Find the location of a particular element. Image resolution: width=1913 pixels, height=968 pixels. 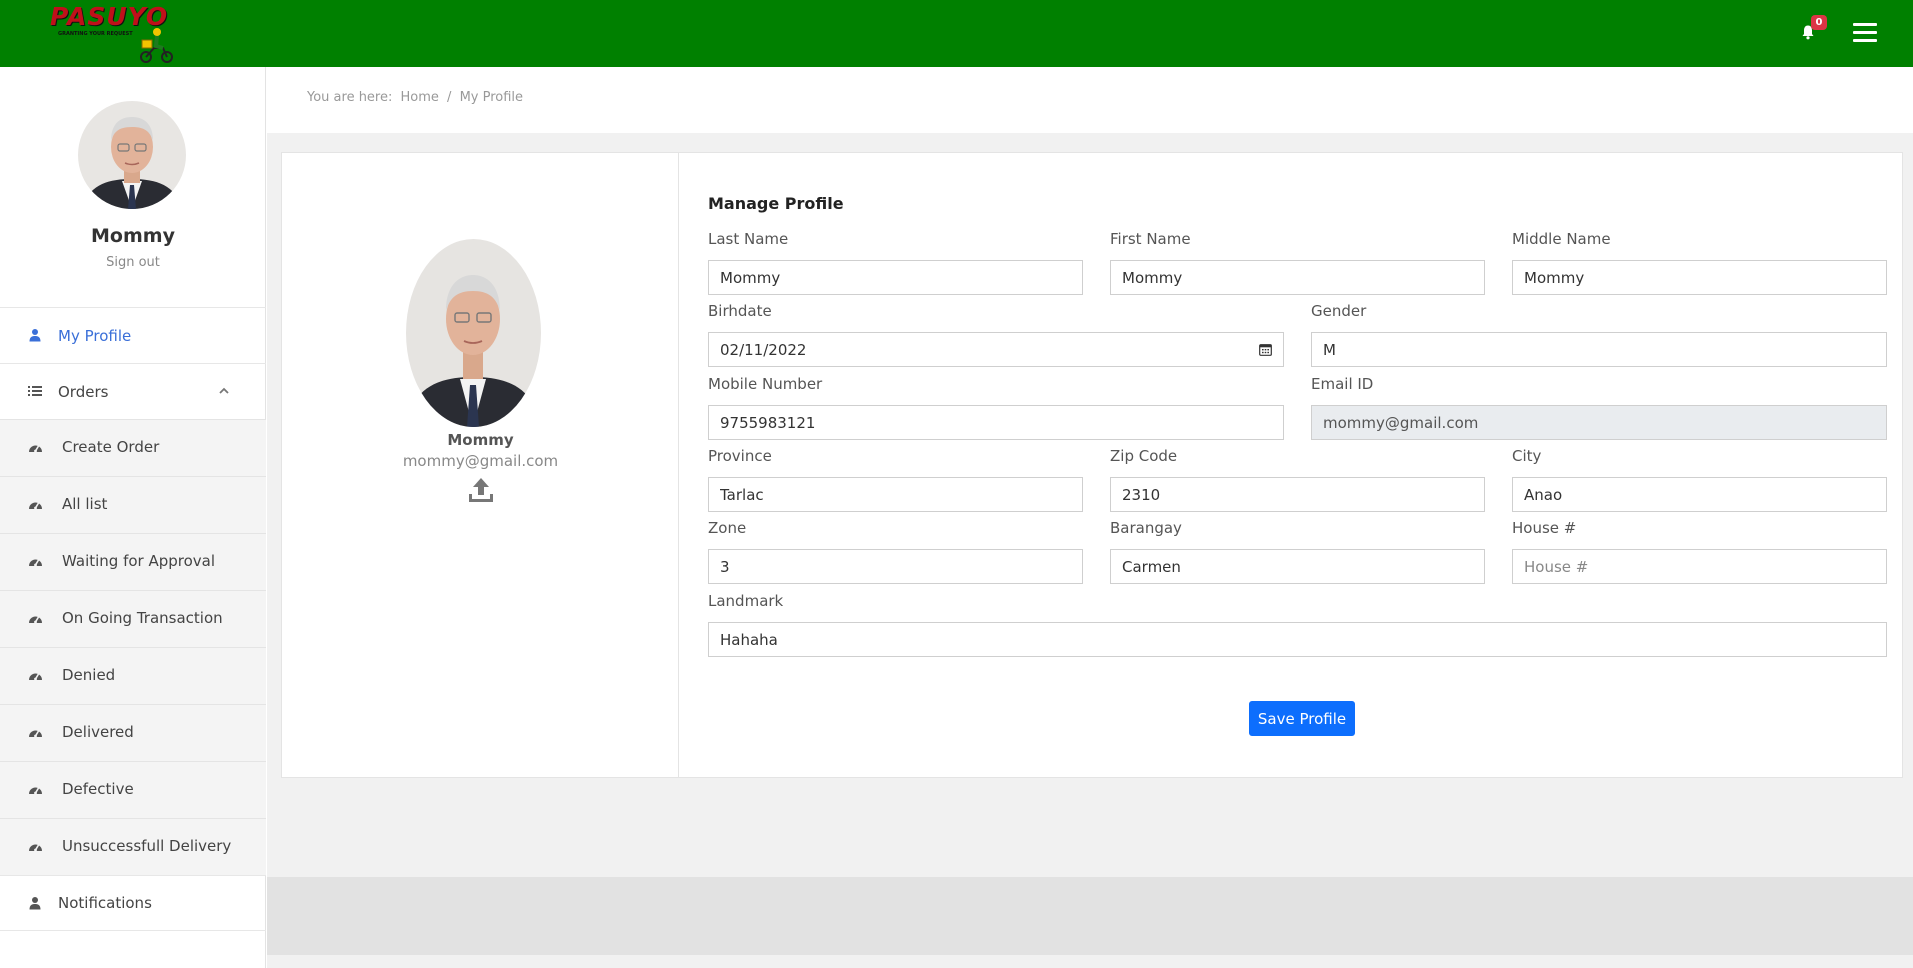

city-field is located at coordinates (1699, 494).